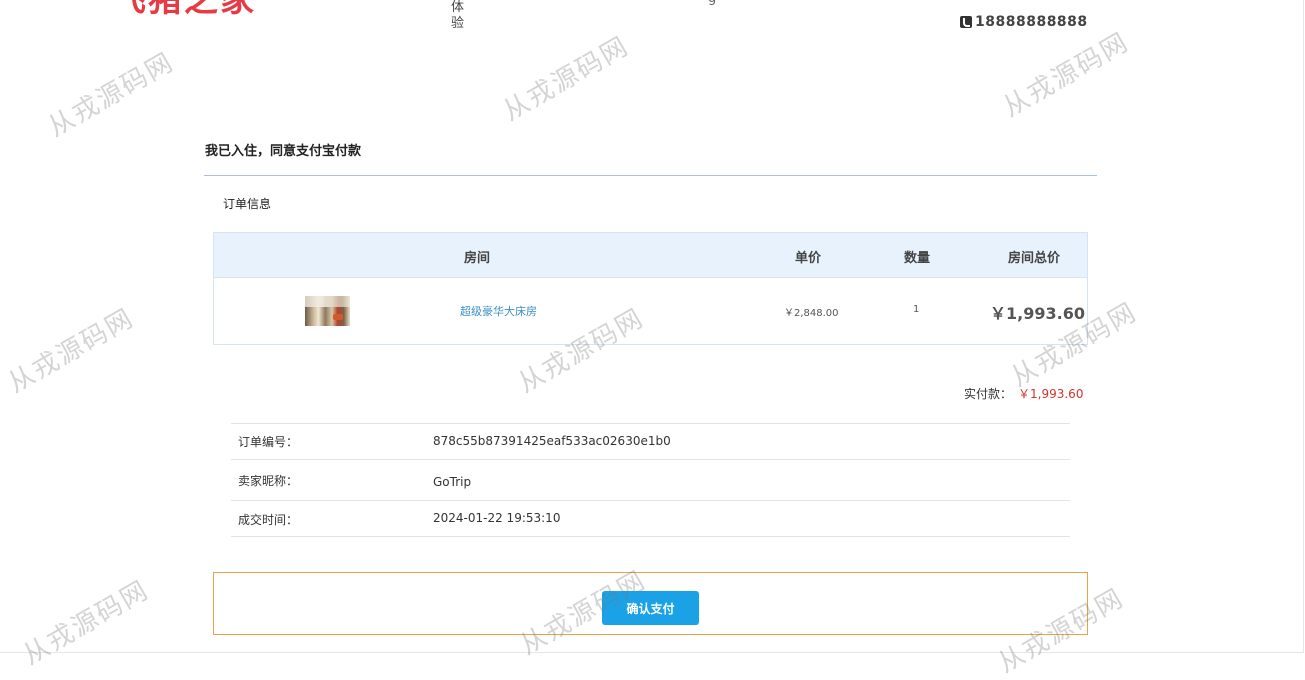 Image resolution: width=1305 pixels, height=680 pixels. What do you see at coordinates (497, 518) in the screenshot?
I see `transaction-time-value: 2024-01-22 19:53:10` at bounding box center [497, 518].